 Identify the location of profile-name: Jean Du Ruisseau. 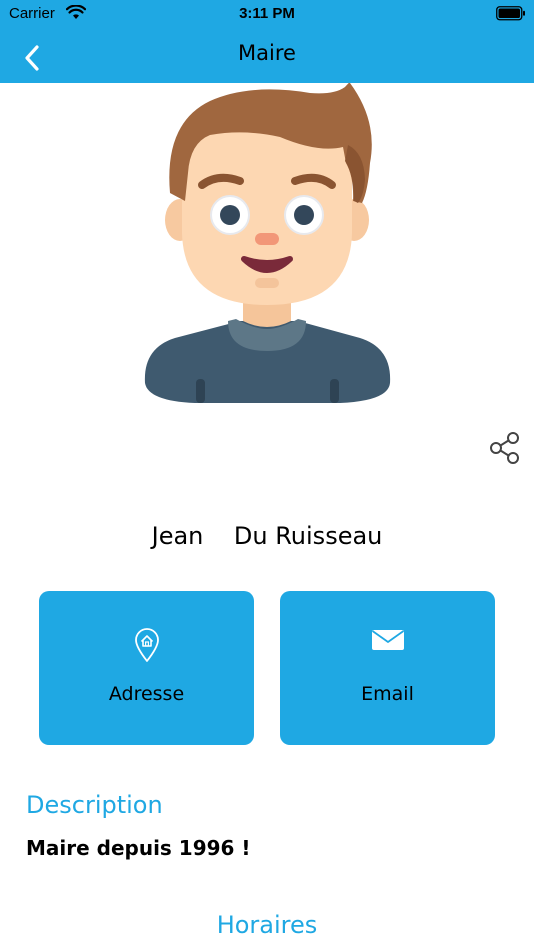
(267, 536).